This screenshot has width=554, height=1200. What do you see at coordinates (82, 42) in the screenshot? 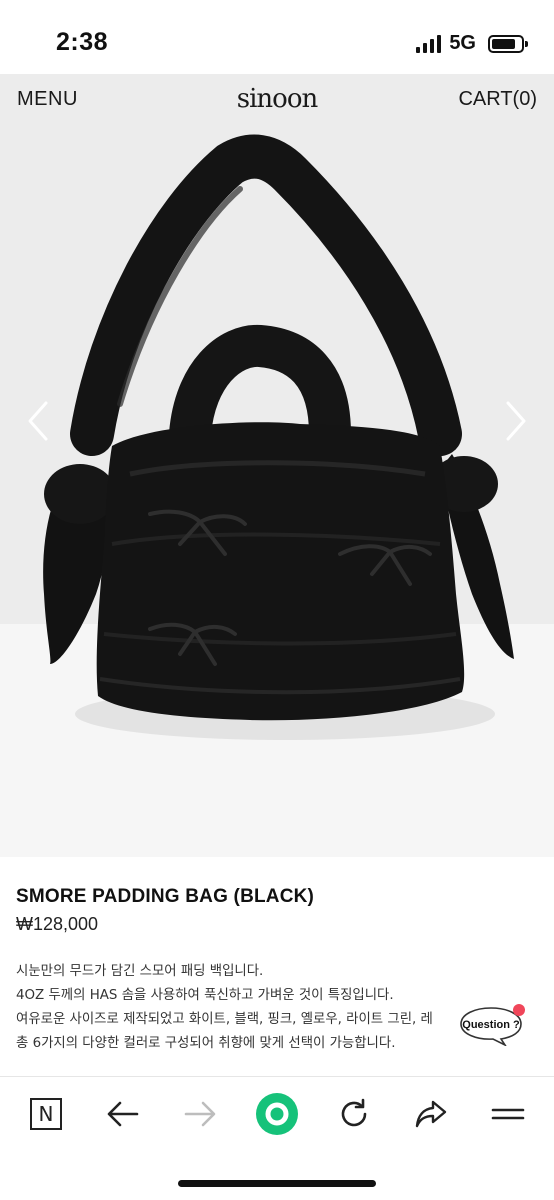
I see `status-time: 2:38` at bounding box center [82, 42].